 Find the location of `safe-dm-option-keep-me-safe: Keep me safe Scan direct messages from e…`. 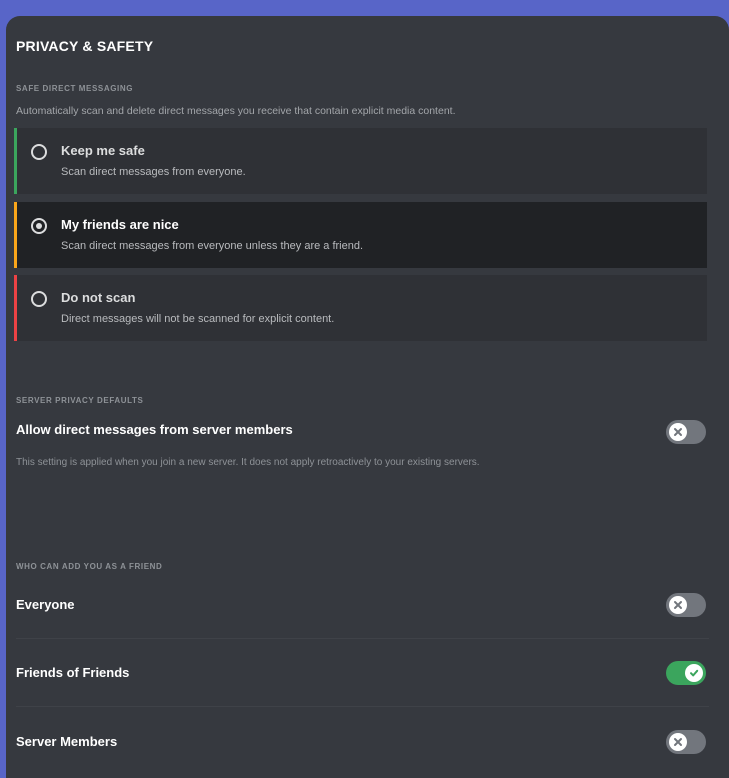

safe-dm-option-keep-me-safe: Keep me safe Scan direct messages from e… is located at coordinates (360, 161).